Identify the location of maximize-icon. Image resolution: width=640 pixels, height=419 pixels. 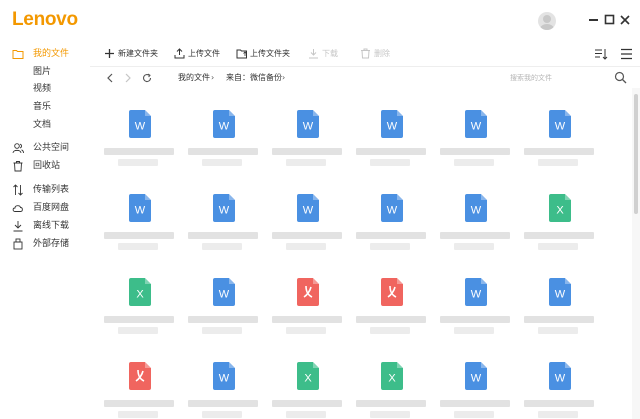
(610, 20).